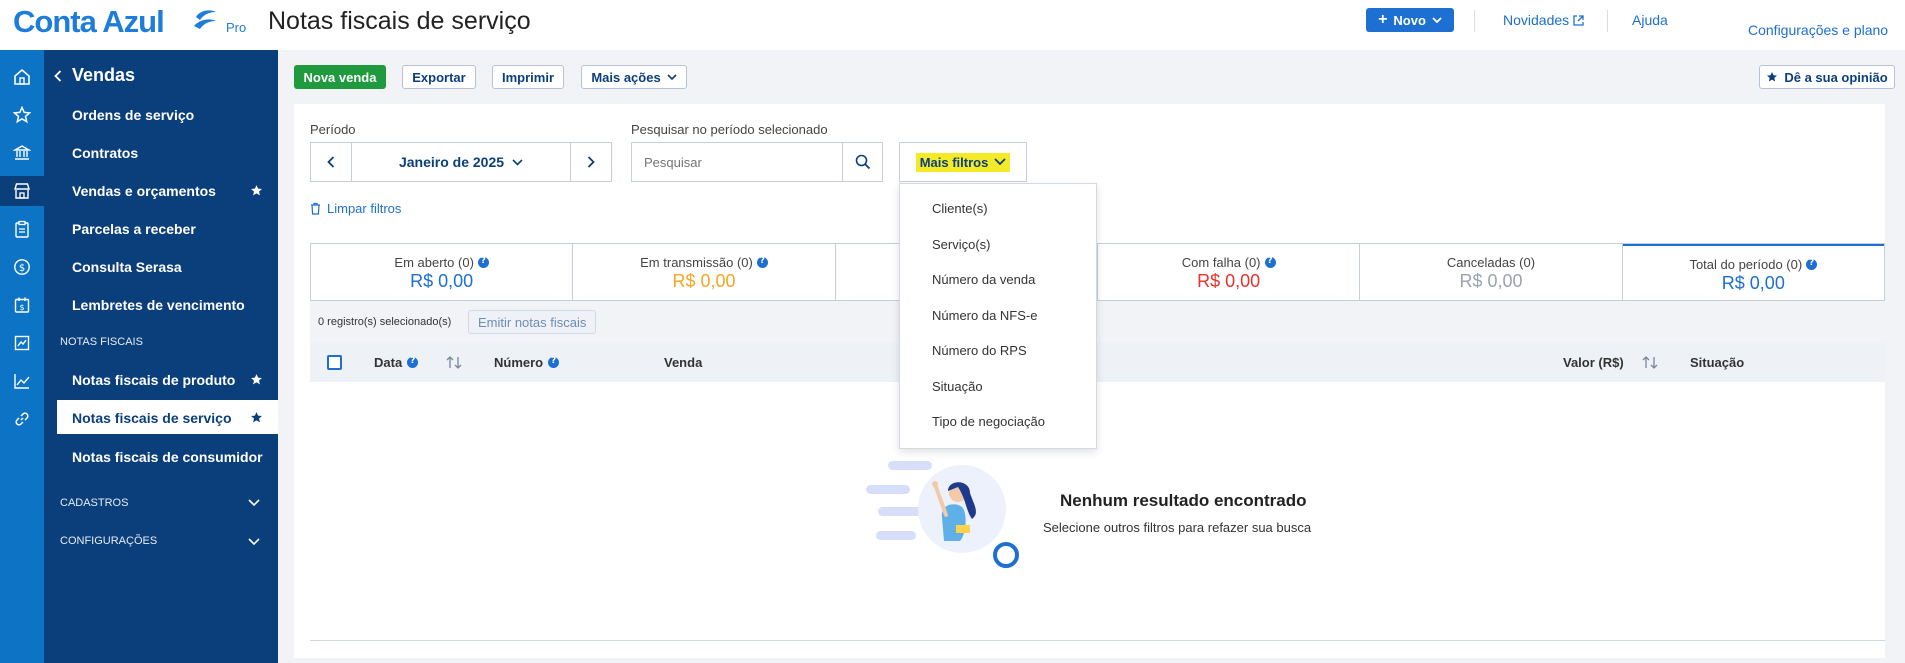  I want to click on rail-favorites, so click(22, 115).